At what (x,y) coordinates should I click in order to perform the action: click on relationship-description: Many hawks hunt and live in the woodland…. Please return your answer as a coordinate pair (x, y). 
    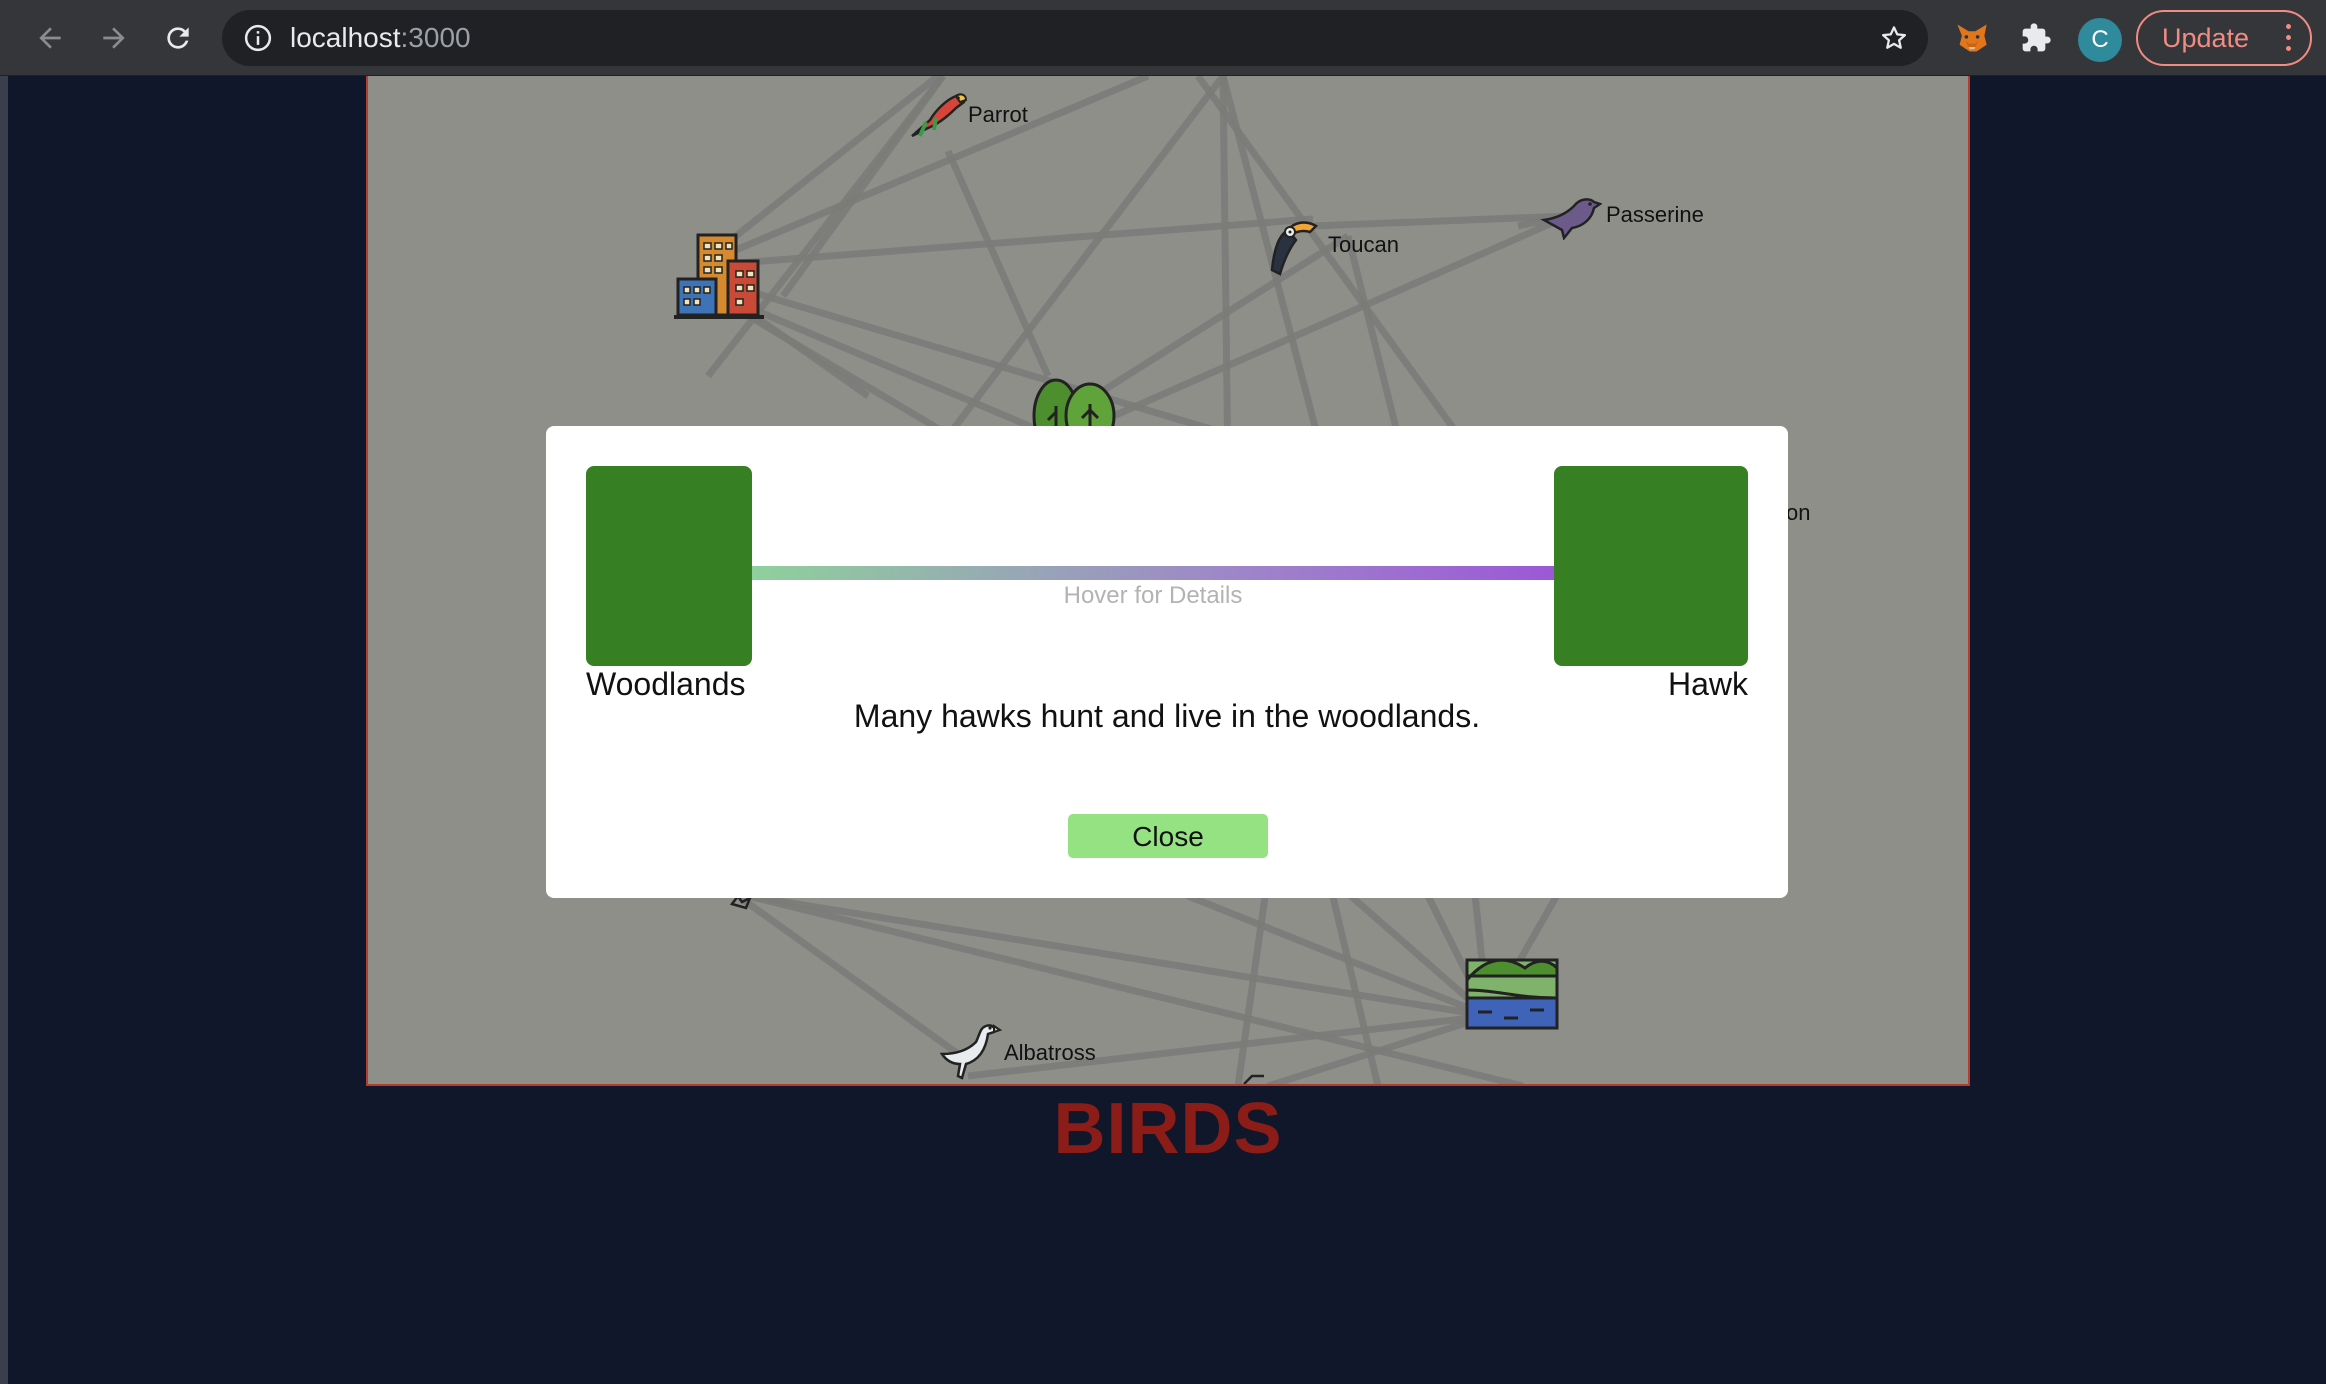
    Looking at the image, I should click on (1167, 716).